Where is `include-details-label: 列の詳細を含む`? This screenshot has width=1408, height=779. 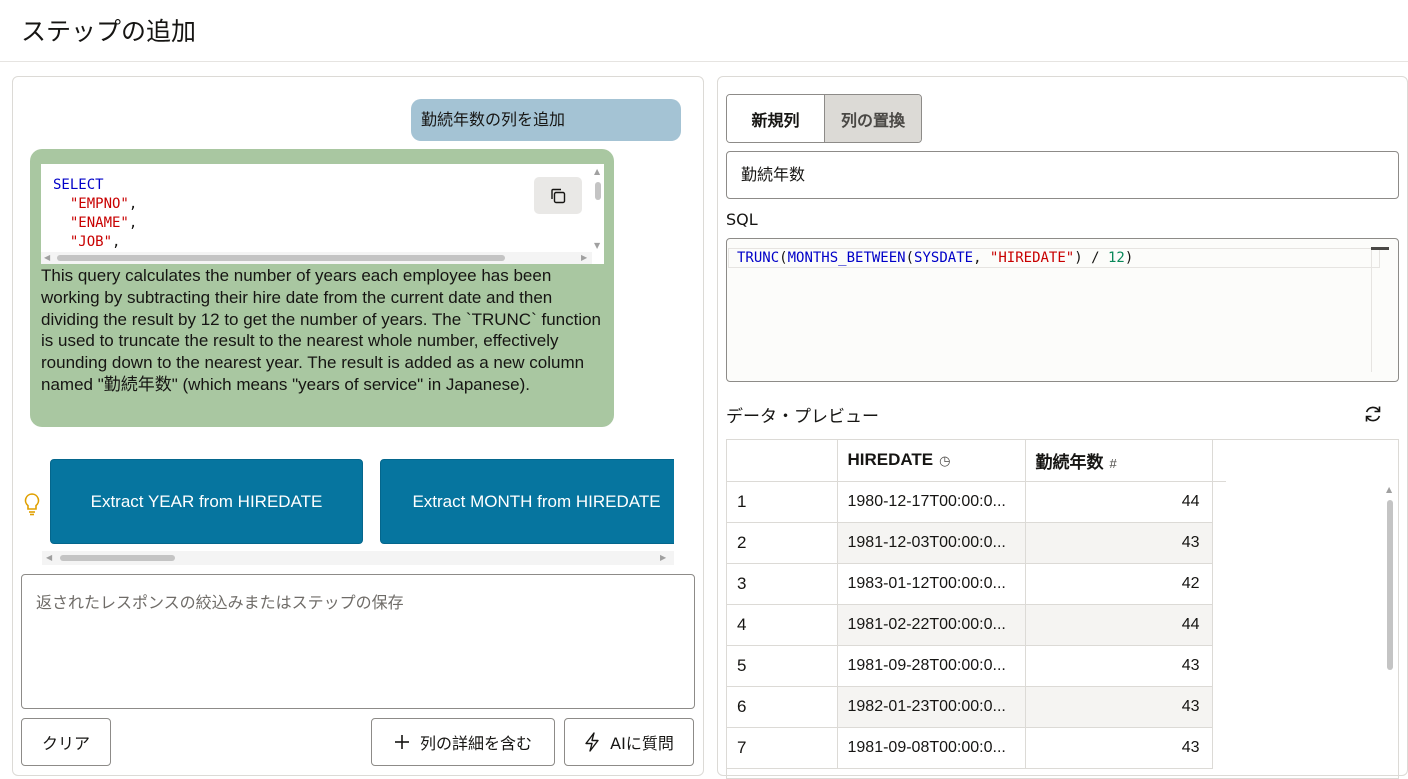
include-details-label: 列の詳細を含む is located at coordinates (475, 743).